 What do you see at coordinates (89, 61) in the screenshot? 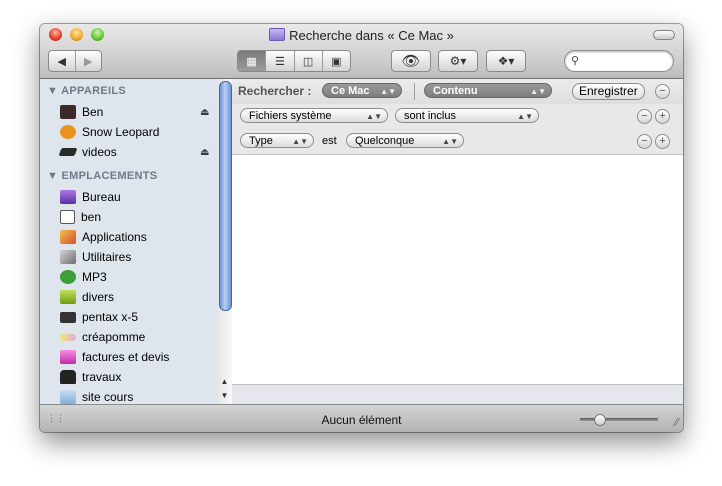
I see `forward-arrow-icon: ▶` at bounding box center [89, 61].